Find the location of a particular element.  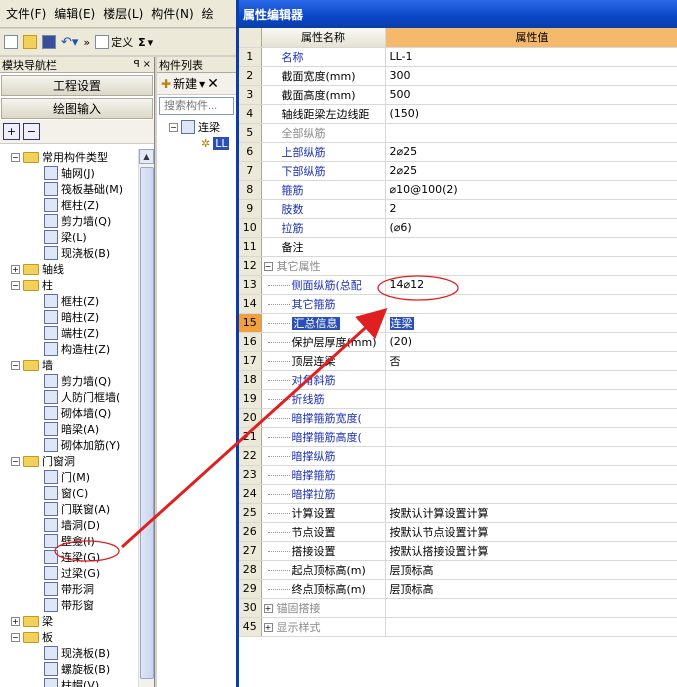

property-name-cell: 肢数 is located at coordinates (323, 209).